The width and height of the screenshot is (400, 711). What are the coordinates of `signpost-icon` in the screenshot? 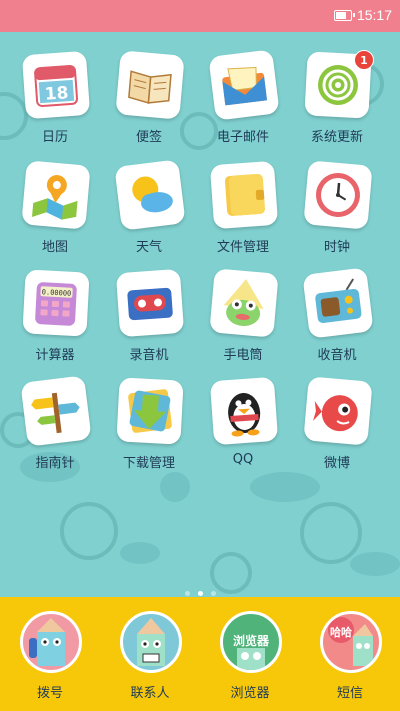 It's located at (56, 411).